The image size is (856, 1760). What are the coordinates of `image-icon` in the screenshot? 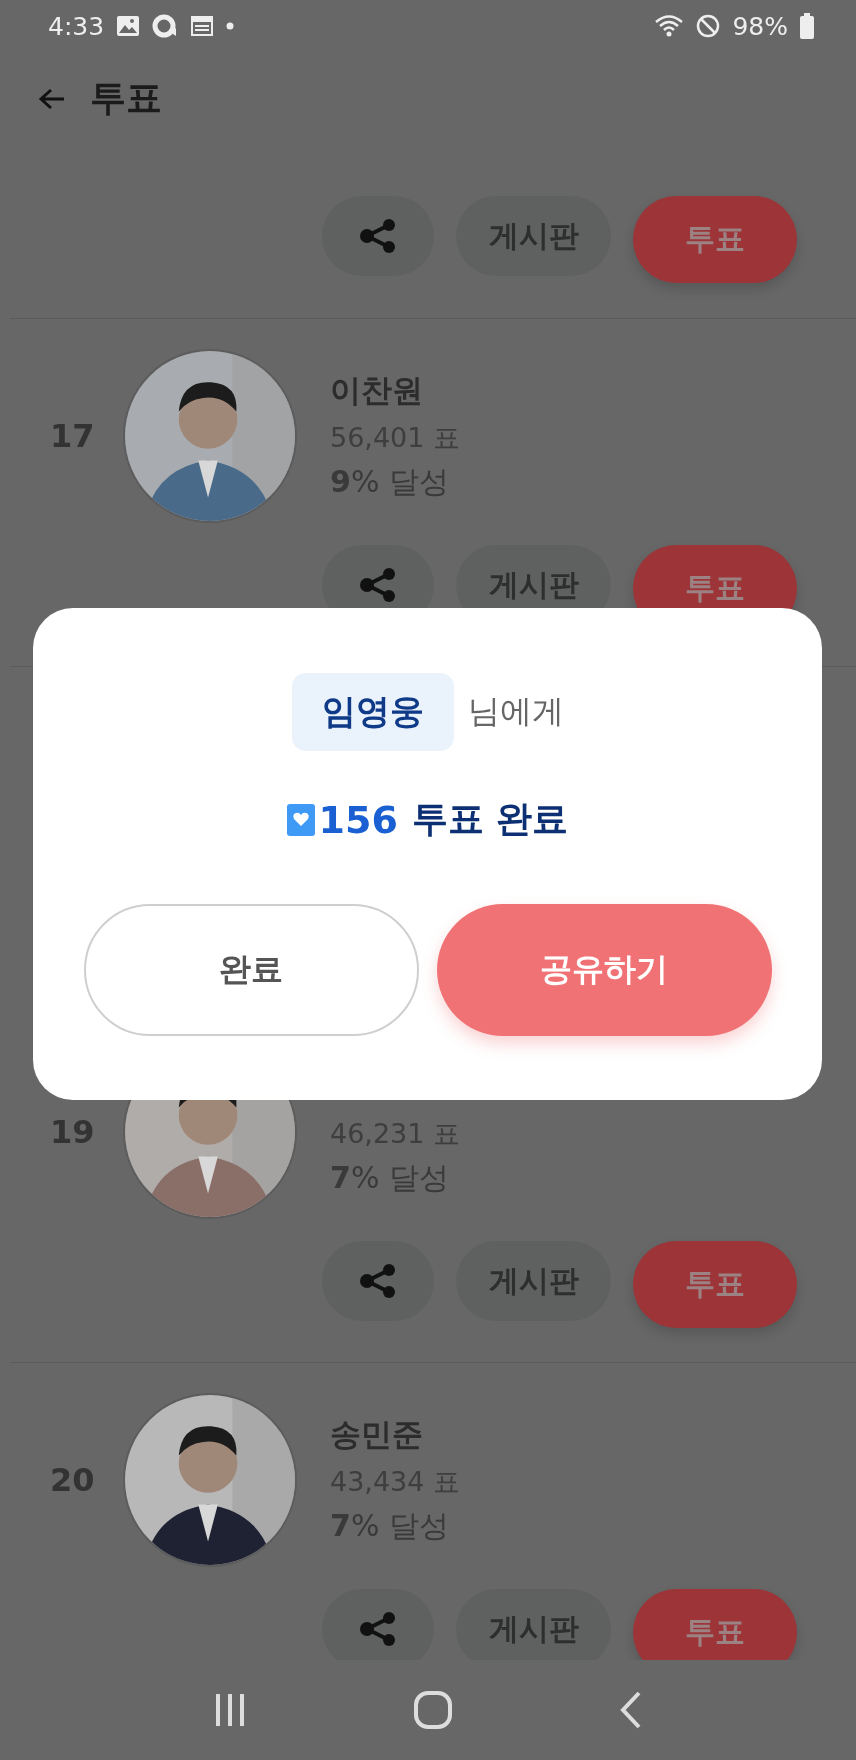 It's located at (128, 26).